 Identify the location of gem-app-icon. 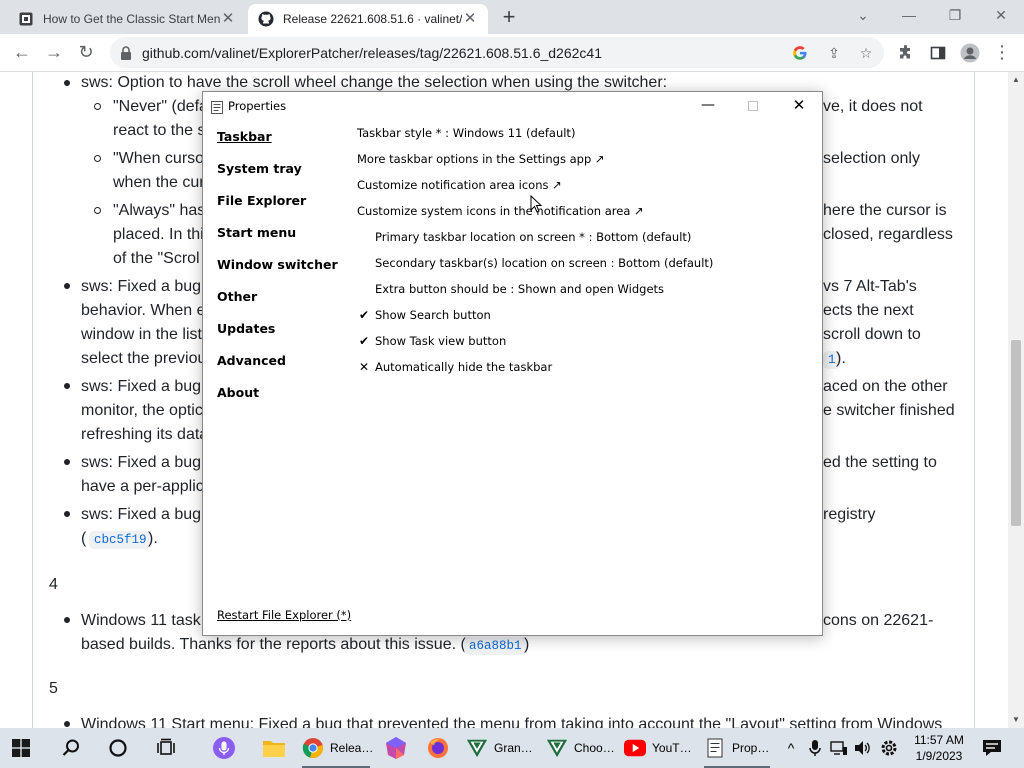
(397, 748).